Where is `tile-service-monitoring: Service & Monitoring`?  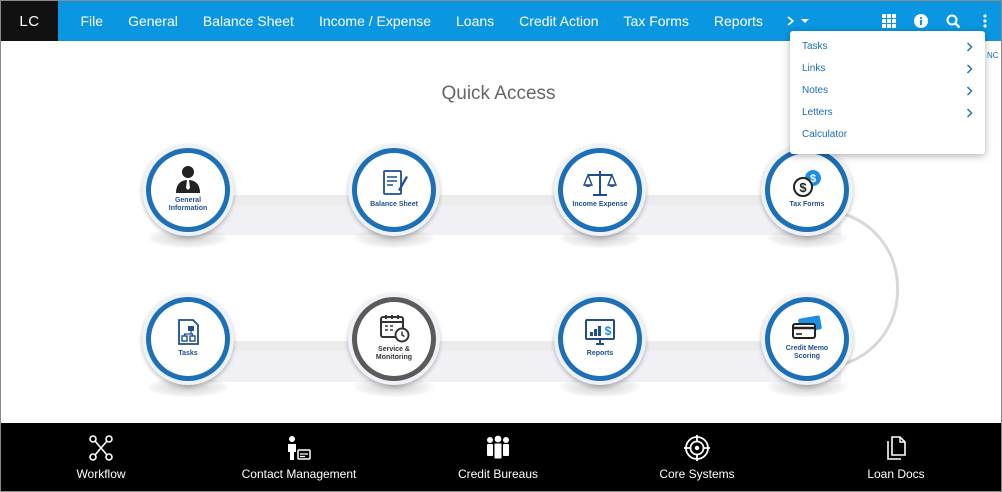 tile-service-monitoring: Service & Monitoring is located at coordinates (394, 346).